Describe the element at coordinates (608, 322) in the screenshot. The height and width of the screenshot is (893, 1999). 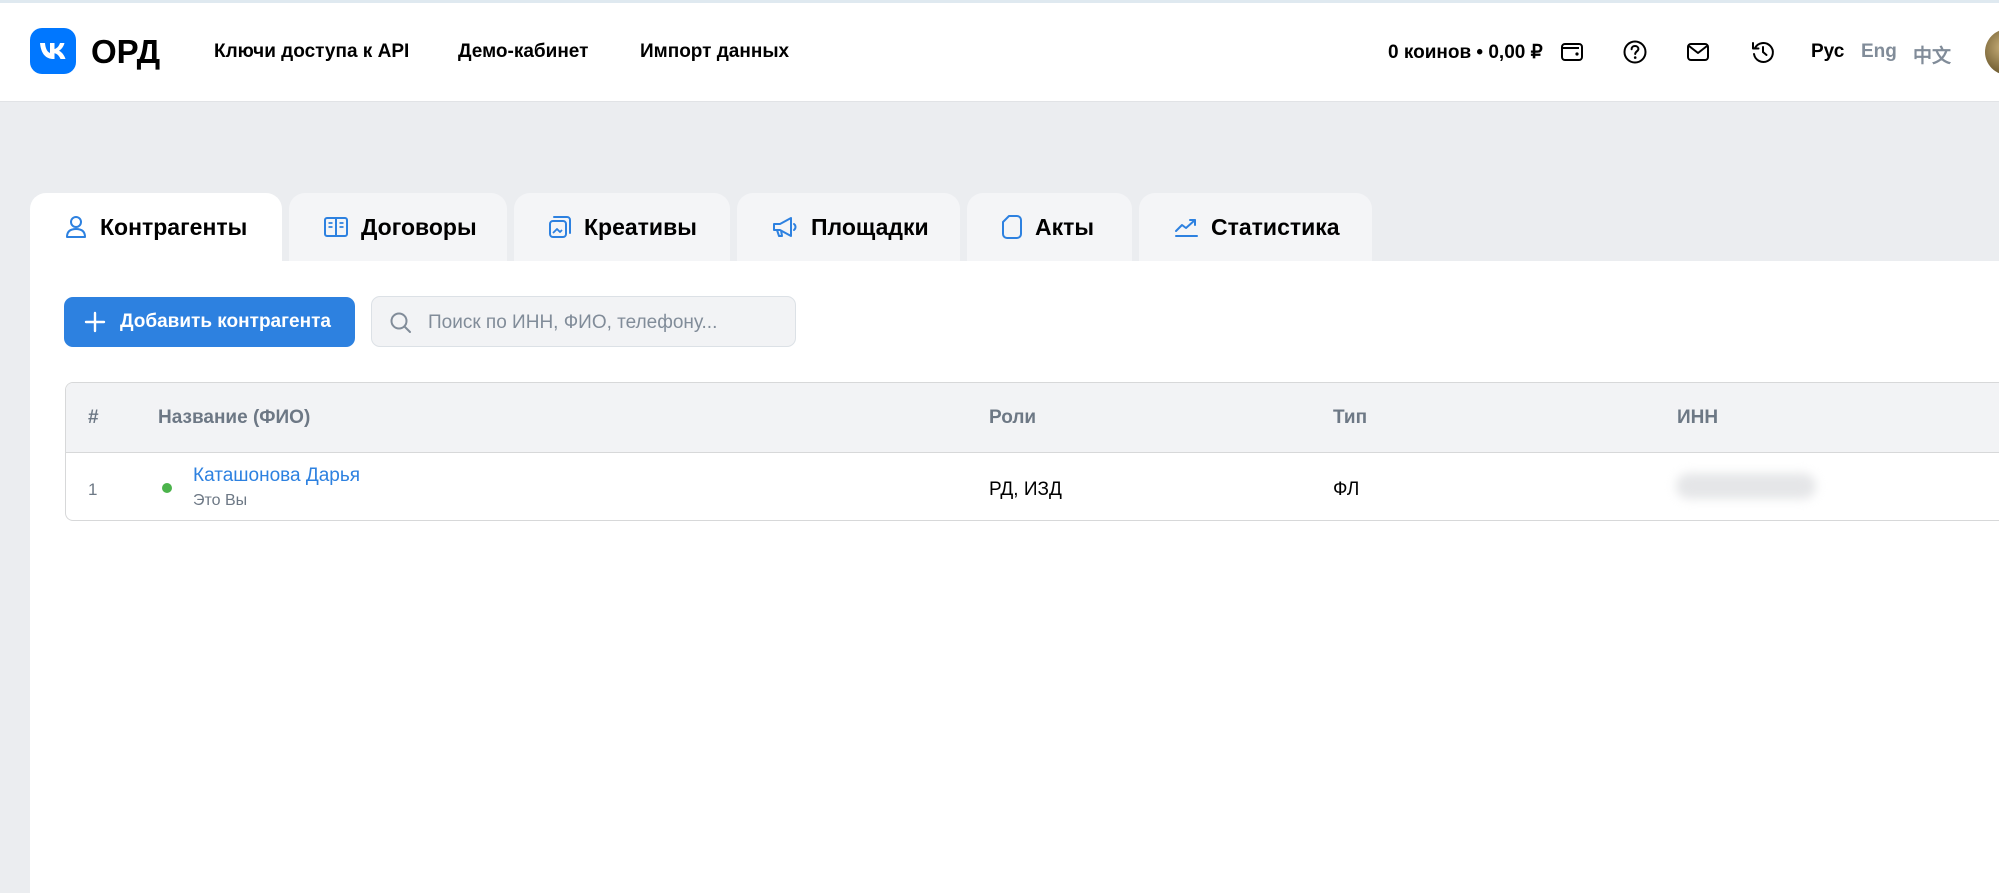
I see `search-input` at that location.